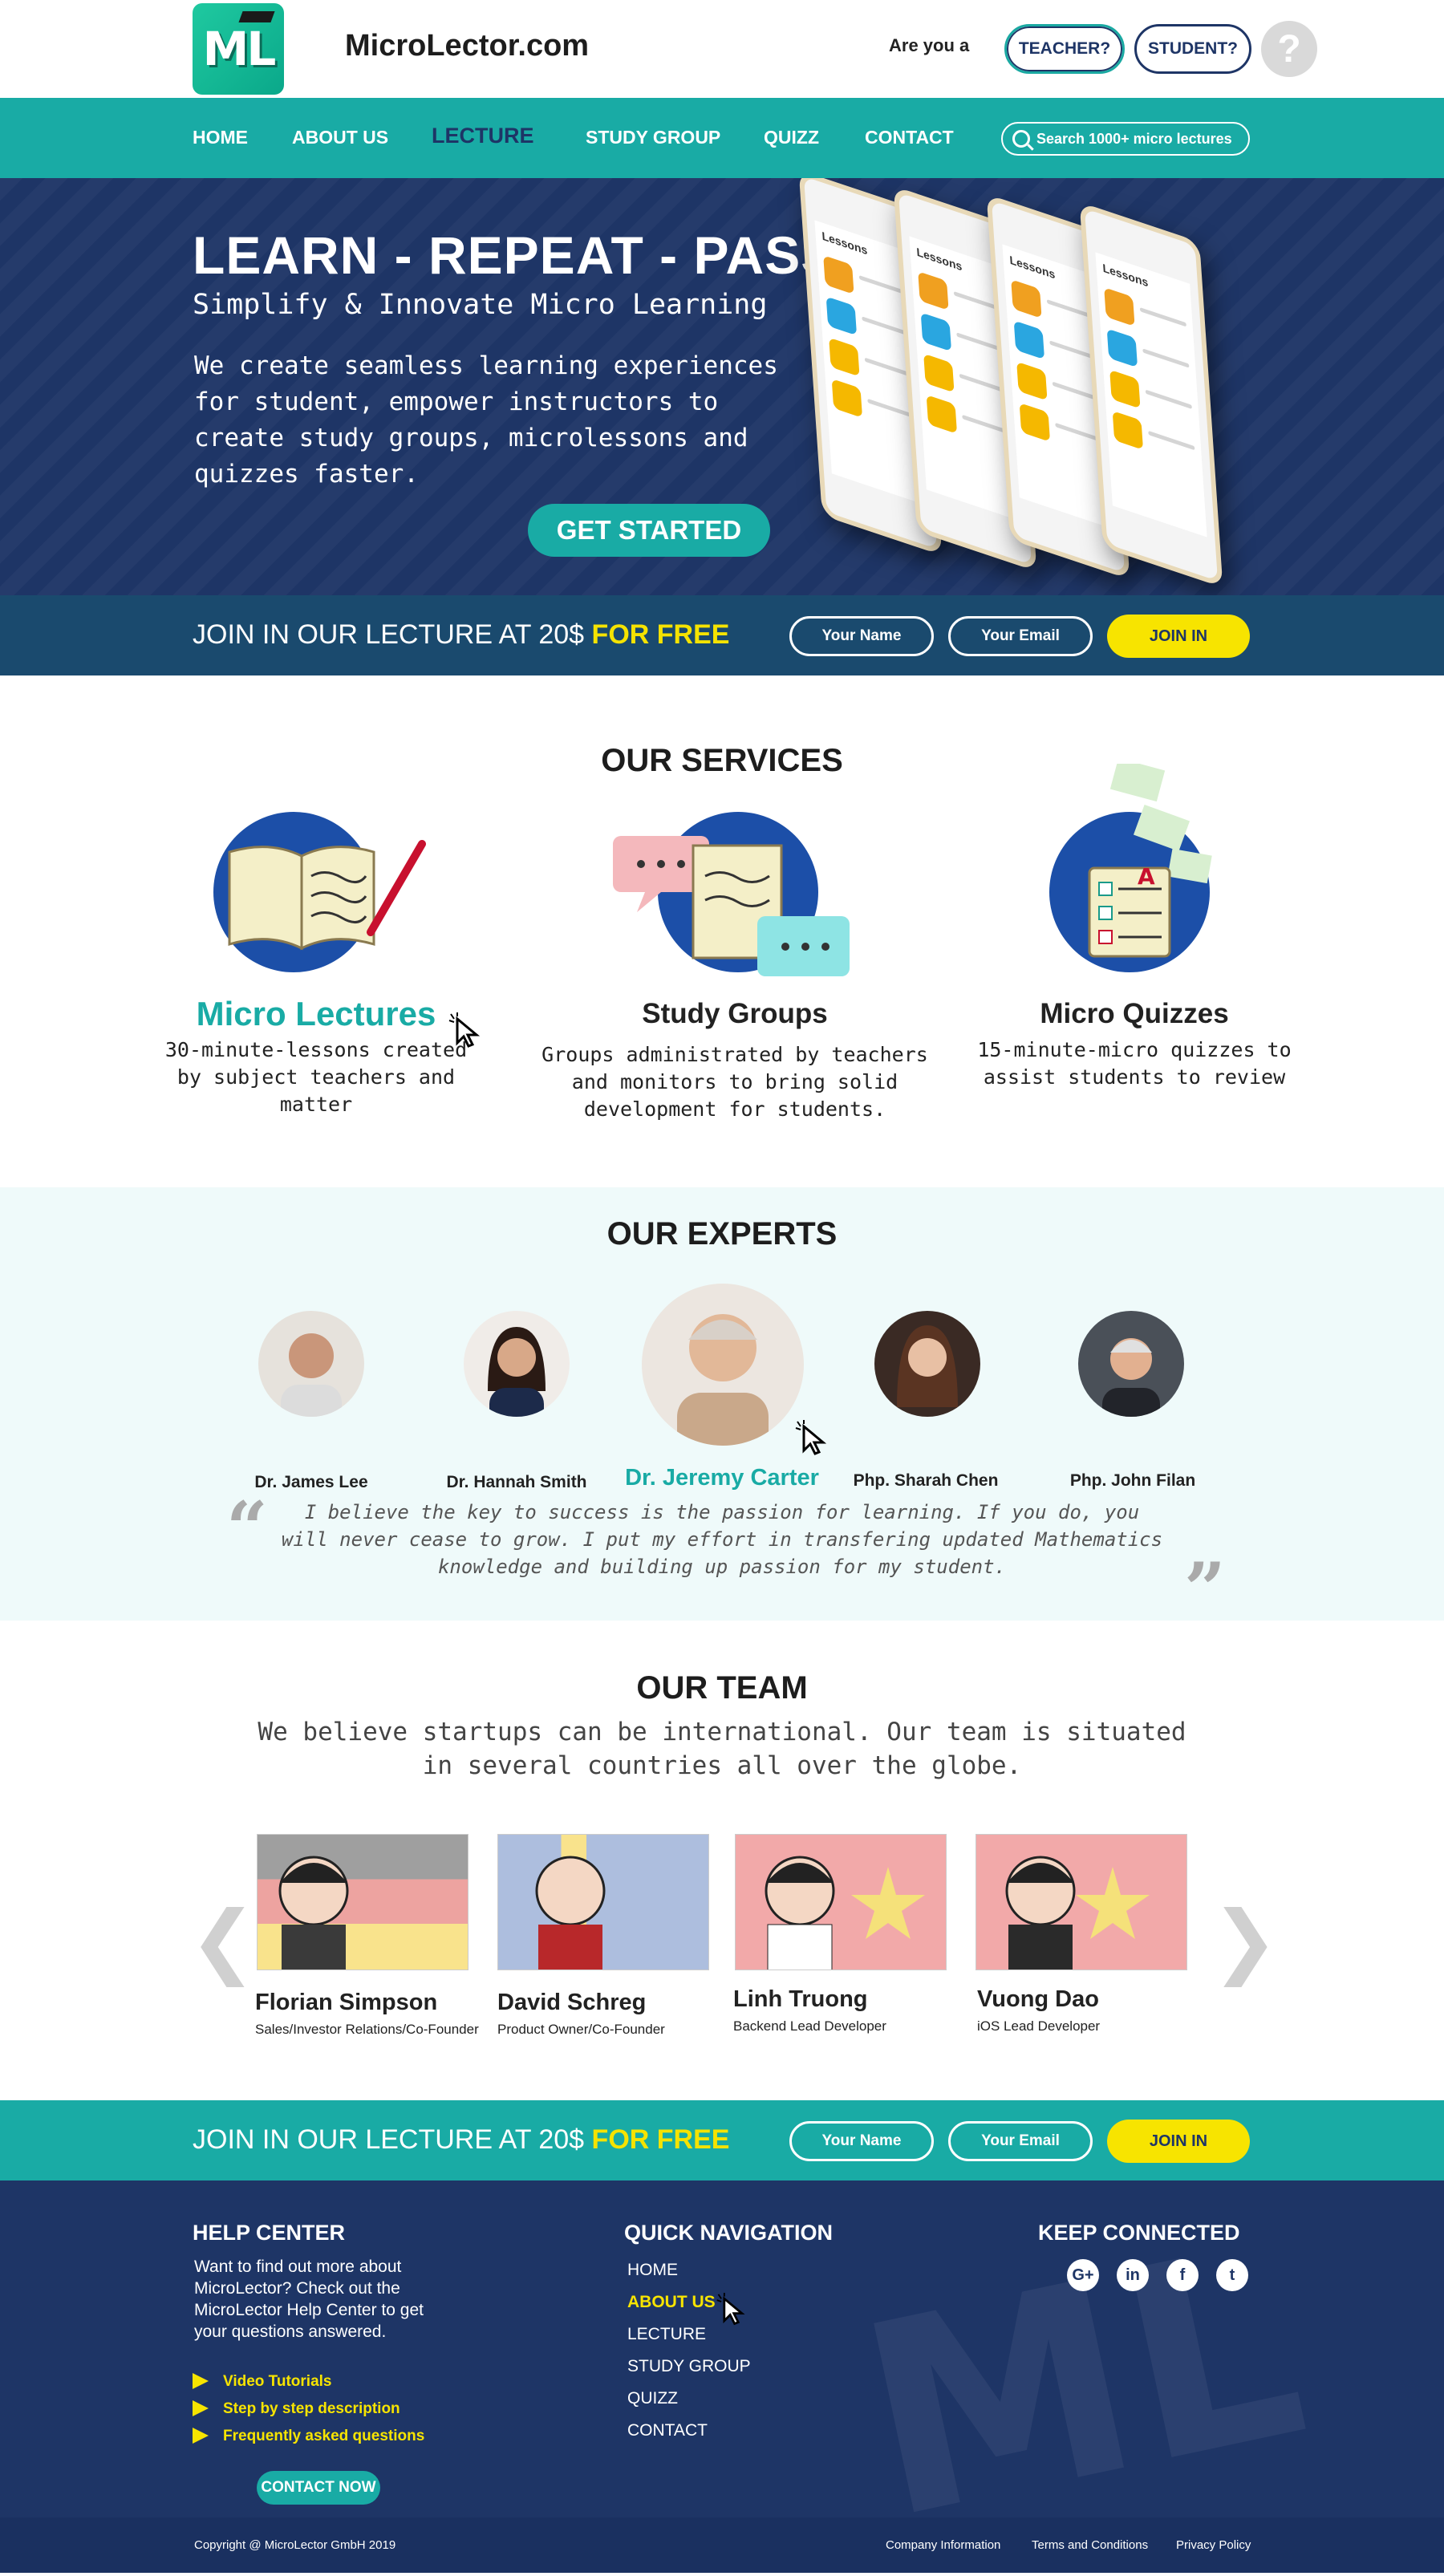  I want to click on nav-item-contact: CONTACT, so click(909, 137).